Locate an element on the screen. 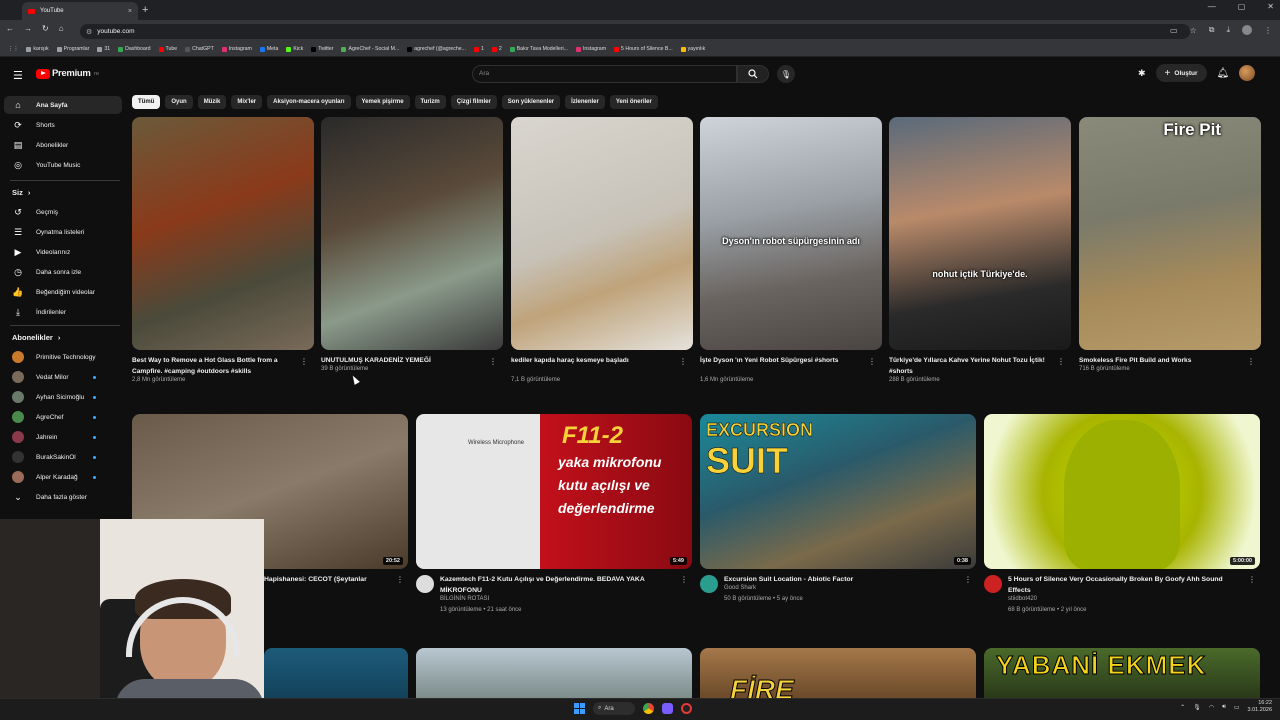 This screenshot has height=720, width=1280. short-thumbnail: Dyson'ın robot süpürgesinin adı is located at coordinates (791, 233).